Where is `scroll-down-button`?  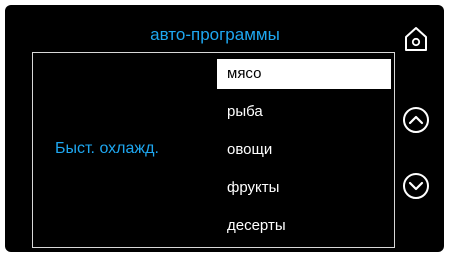 scroll-down-button is located at coordinates (416, 186).